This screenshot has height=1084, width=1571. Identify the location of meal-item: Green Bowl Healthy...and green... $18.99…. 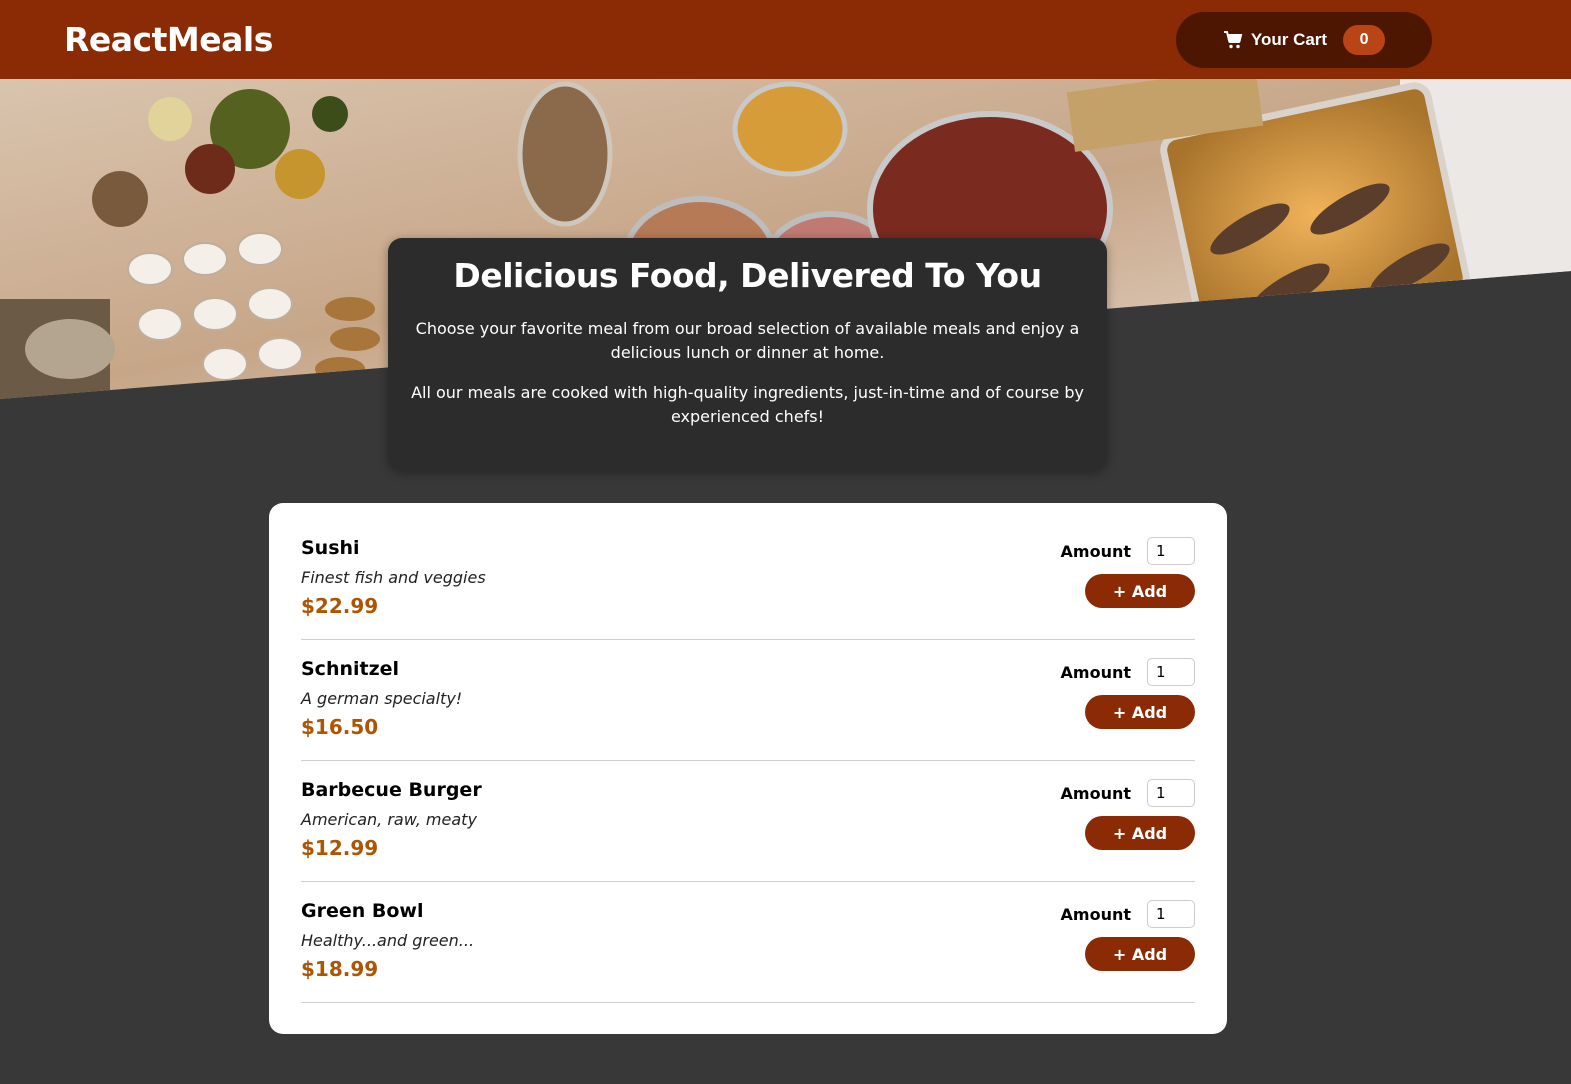
(748, 942).